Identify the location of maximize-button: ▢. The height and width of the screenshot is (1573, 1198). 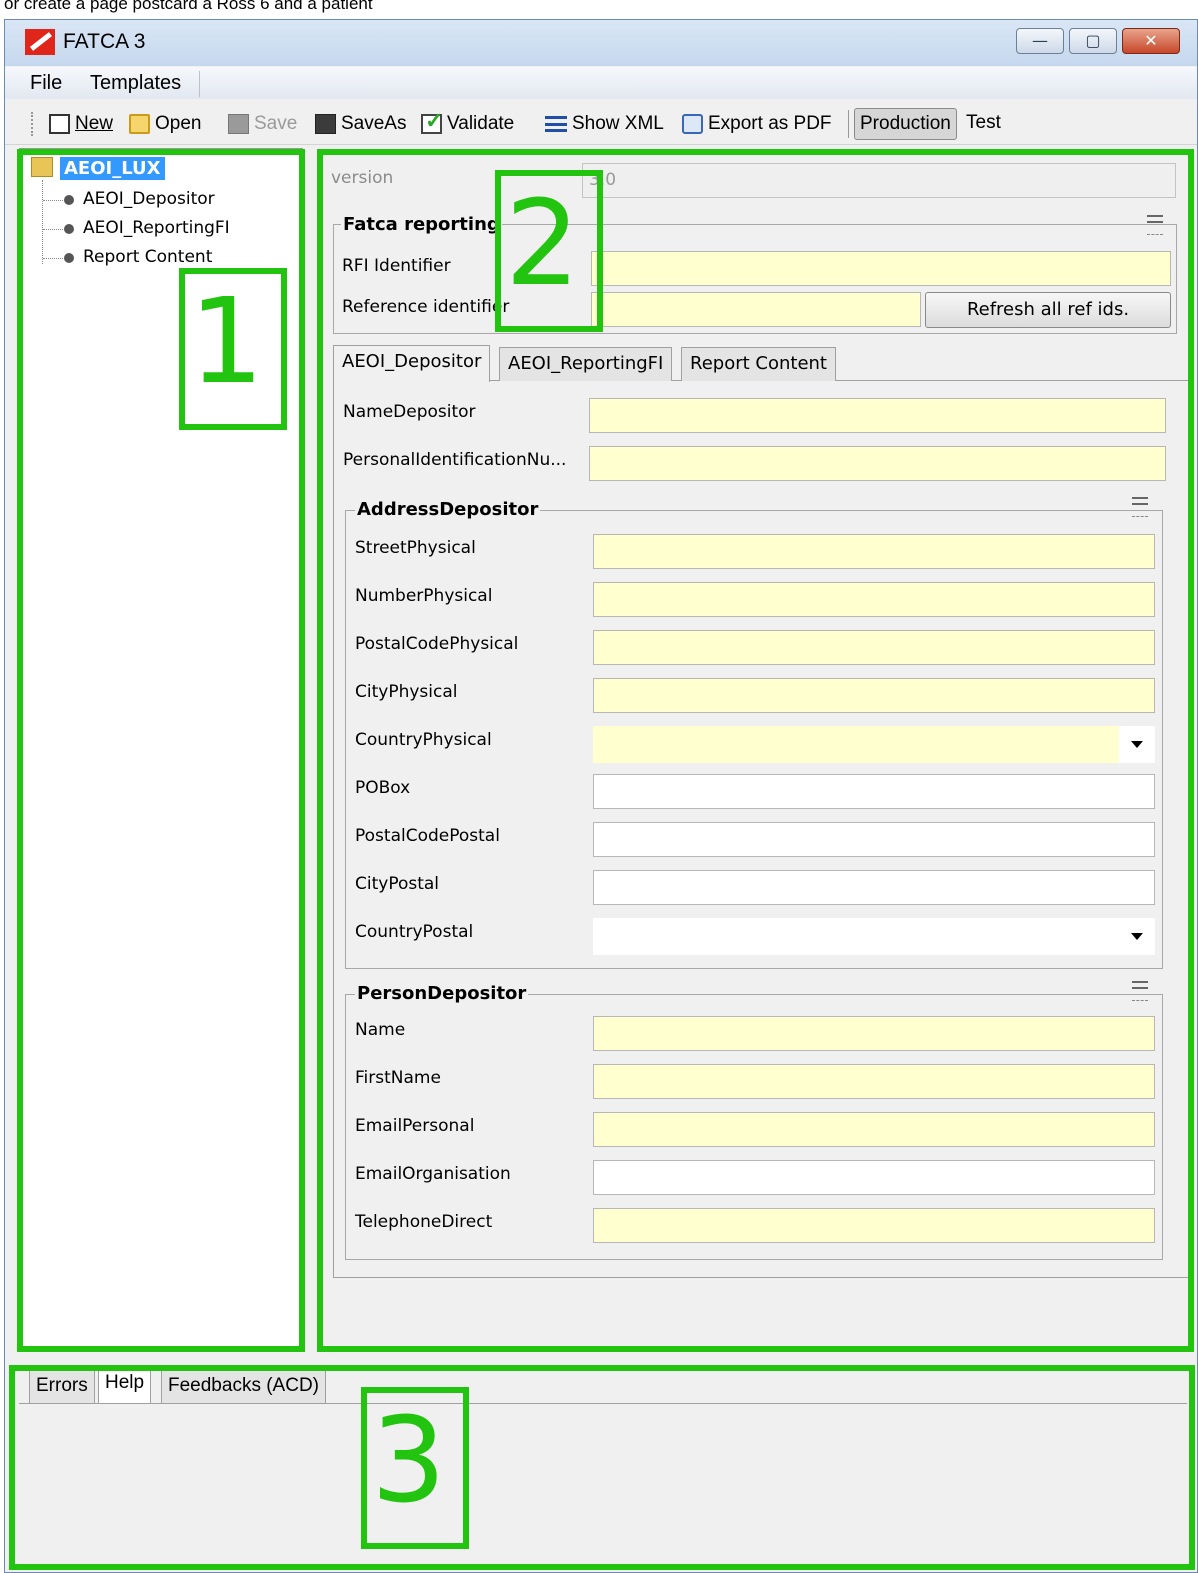
(1093, 41).